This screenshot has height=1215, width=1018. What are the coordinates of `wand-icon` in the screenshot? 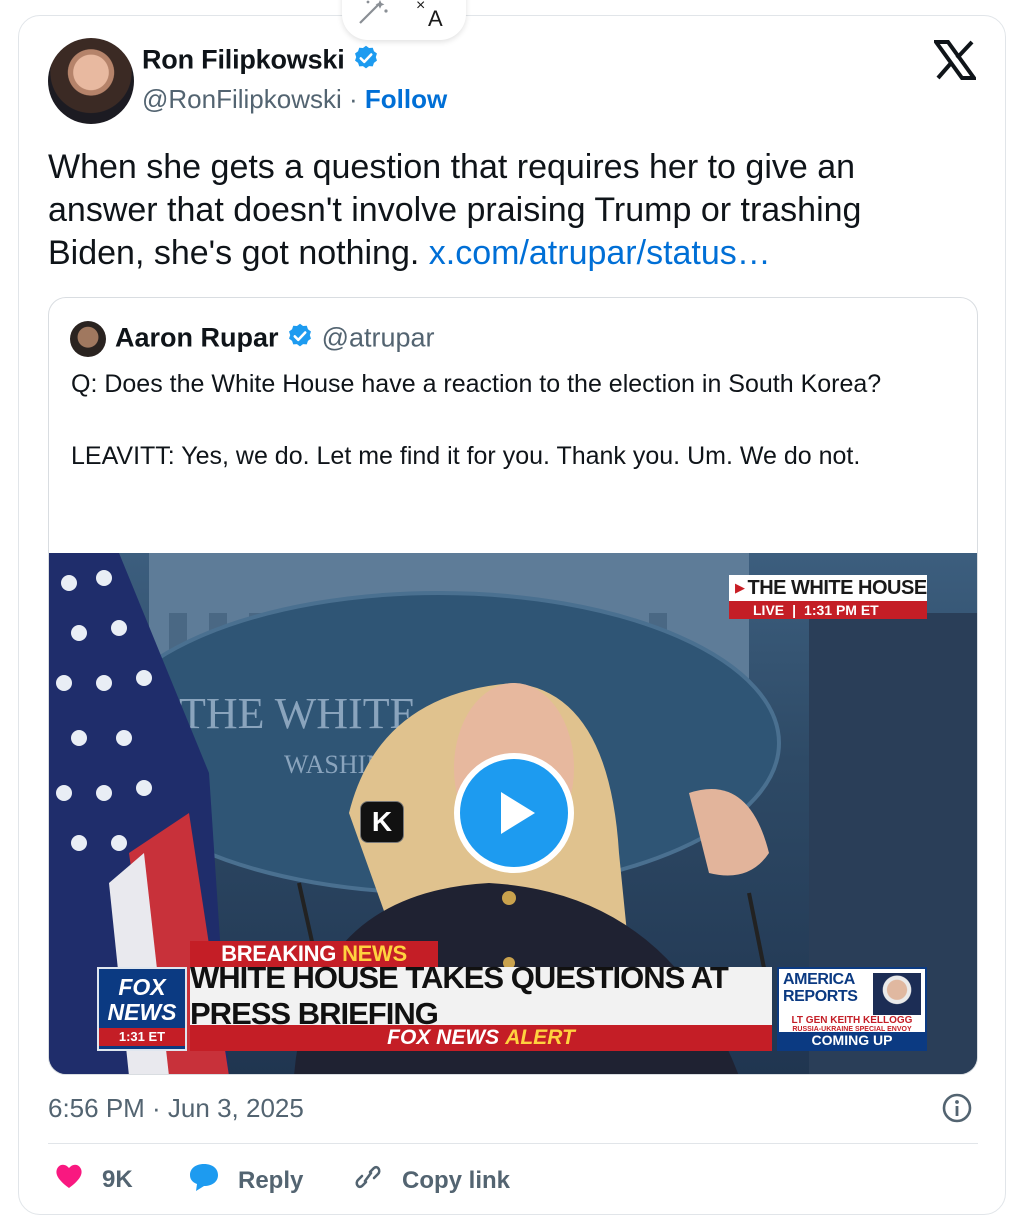 It's located at (372, 16).